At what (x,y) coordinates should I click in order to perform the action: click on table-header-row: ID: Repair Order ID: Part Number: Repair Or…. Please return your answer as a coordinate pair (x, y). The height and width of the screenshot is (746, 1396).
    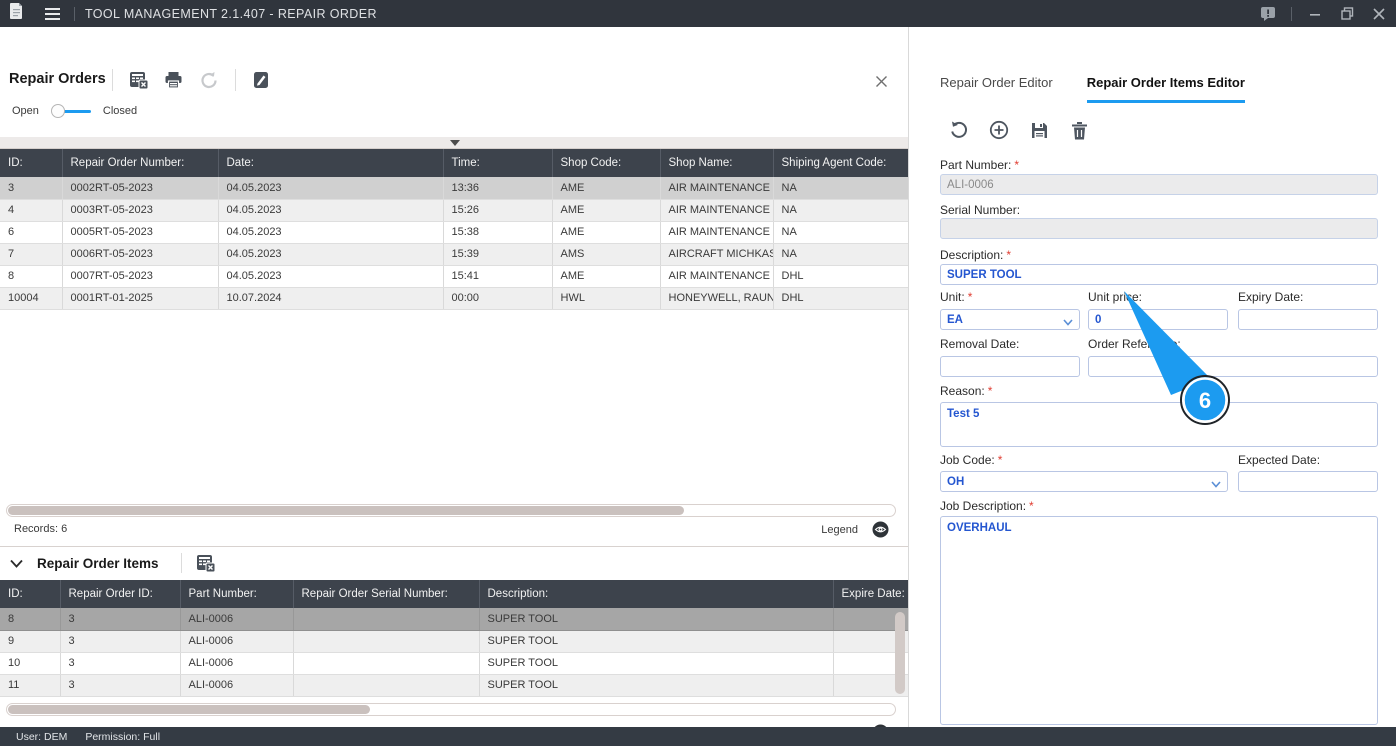
    Looking at the image, I should click on (454, 594).